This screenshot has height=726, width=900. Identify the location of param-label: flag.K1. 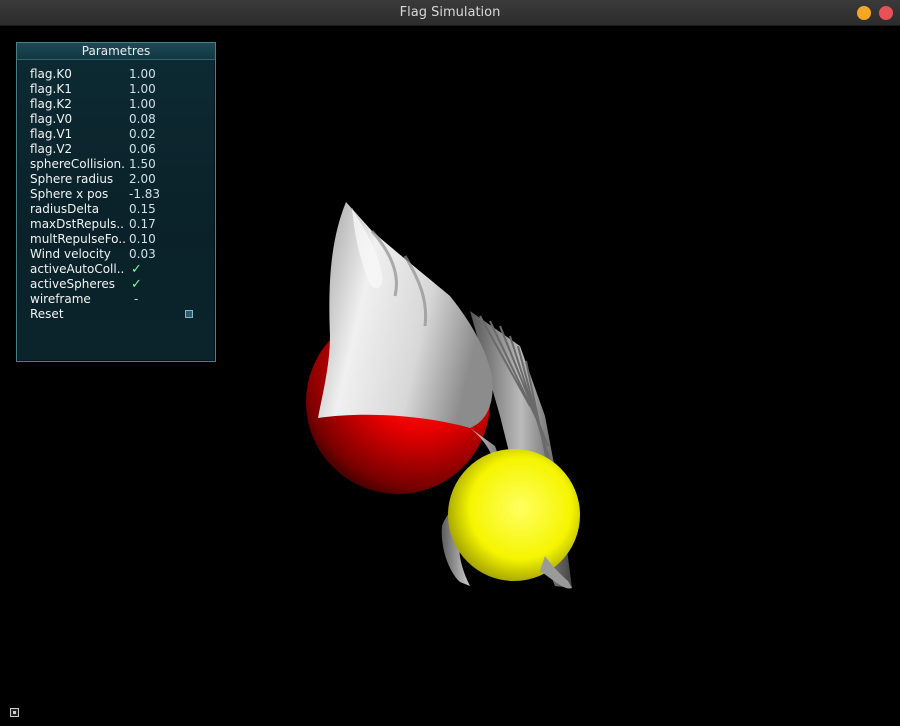
(51, 89).